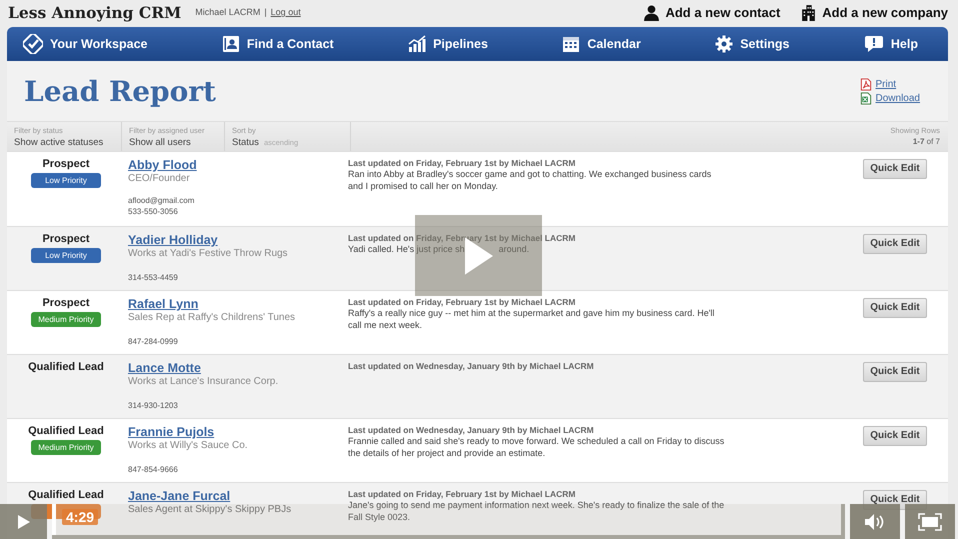 Image resolution: width=958 pixels, height=539 pixels. I want to click on volume-icon, so click(875, 521).